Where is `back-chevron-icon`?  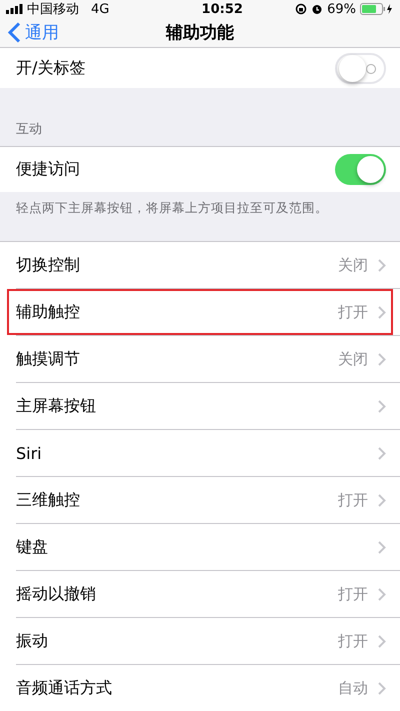
back-chevron-icon is located at coordinates (14, 32).